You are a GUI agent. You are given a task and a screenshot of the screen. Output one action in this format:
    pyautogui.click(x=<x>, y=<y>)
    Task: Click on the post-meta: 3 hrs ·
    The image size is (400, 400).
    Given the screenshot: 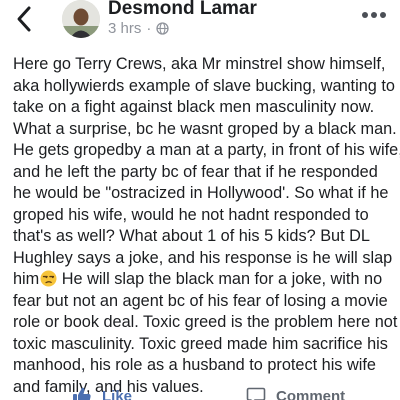 What is the action you would take?
    pyautogui.click(x=139, y=28)
    